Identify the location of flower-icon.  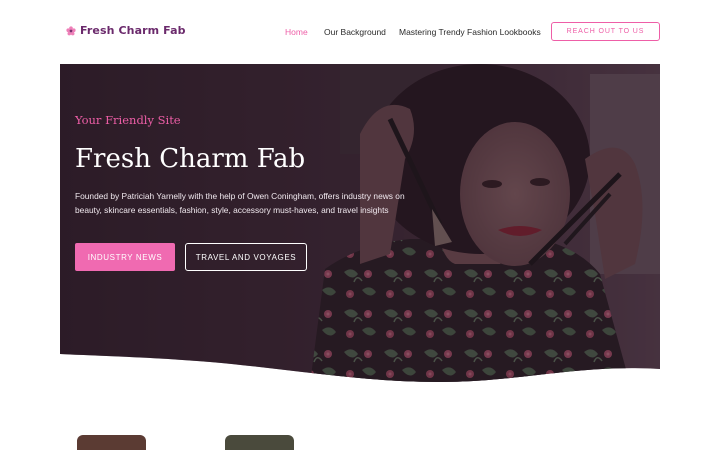
(71, 30).